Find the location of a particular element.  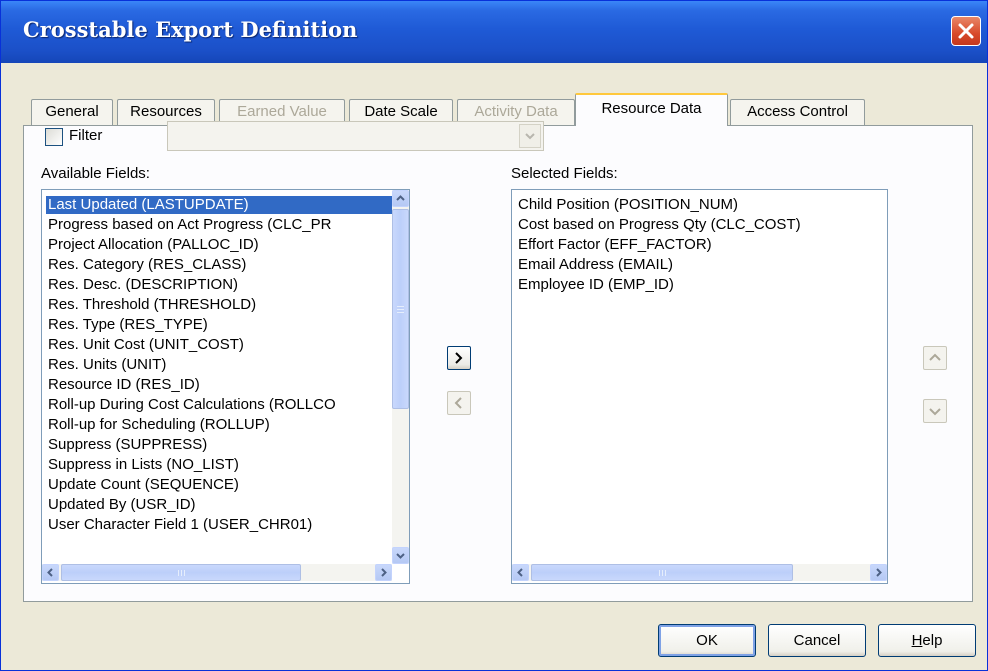

list-item: Suppress in Lists (NO_LIST) is located at coordinates (143, 465).